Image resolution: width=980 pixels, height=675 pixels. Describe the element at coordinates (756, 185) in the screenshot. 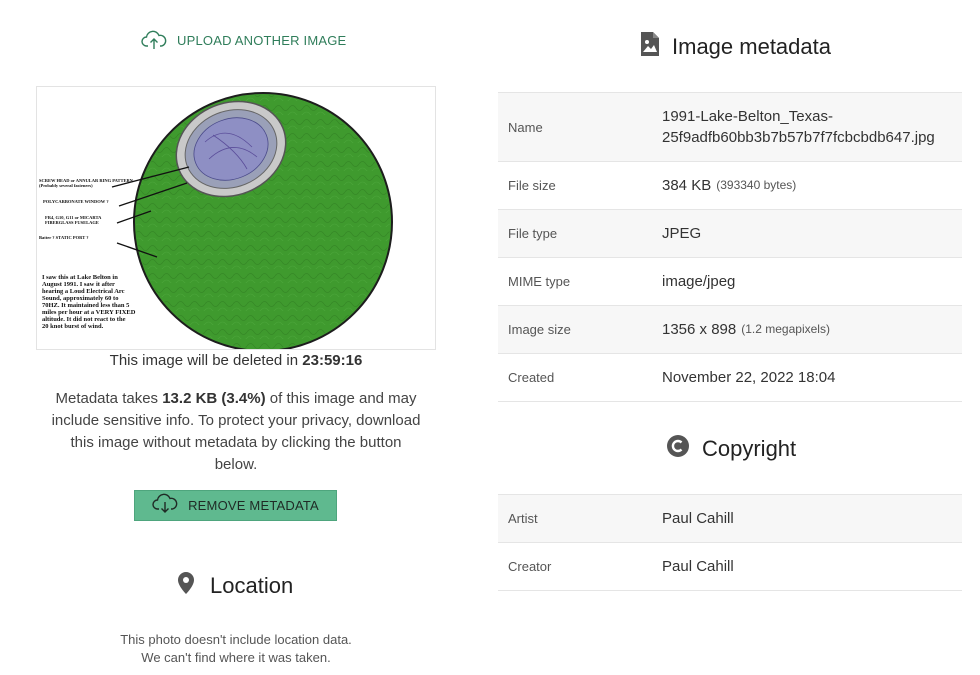

I see `file-size-detail: (393340 bytes)` at that location.